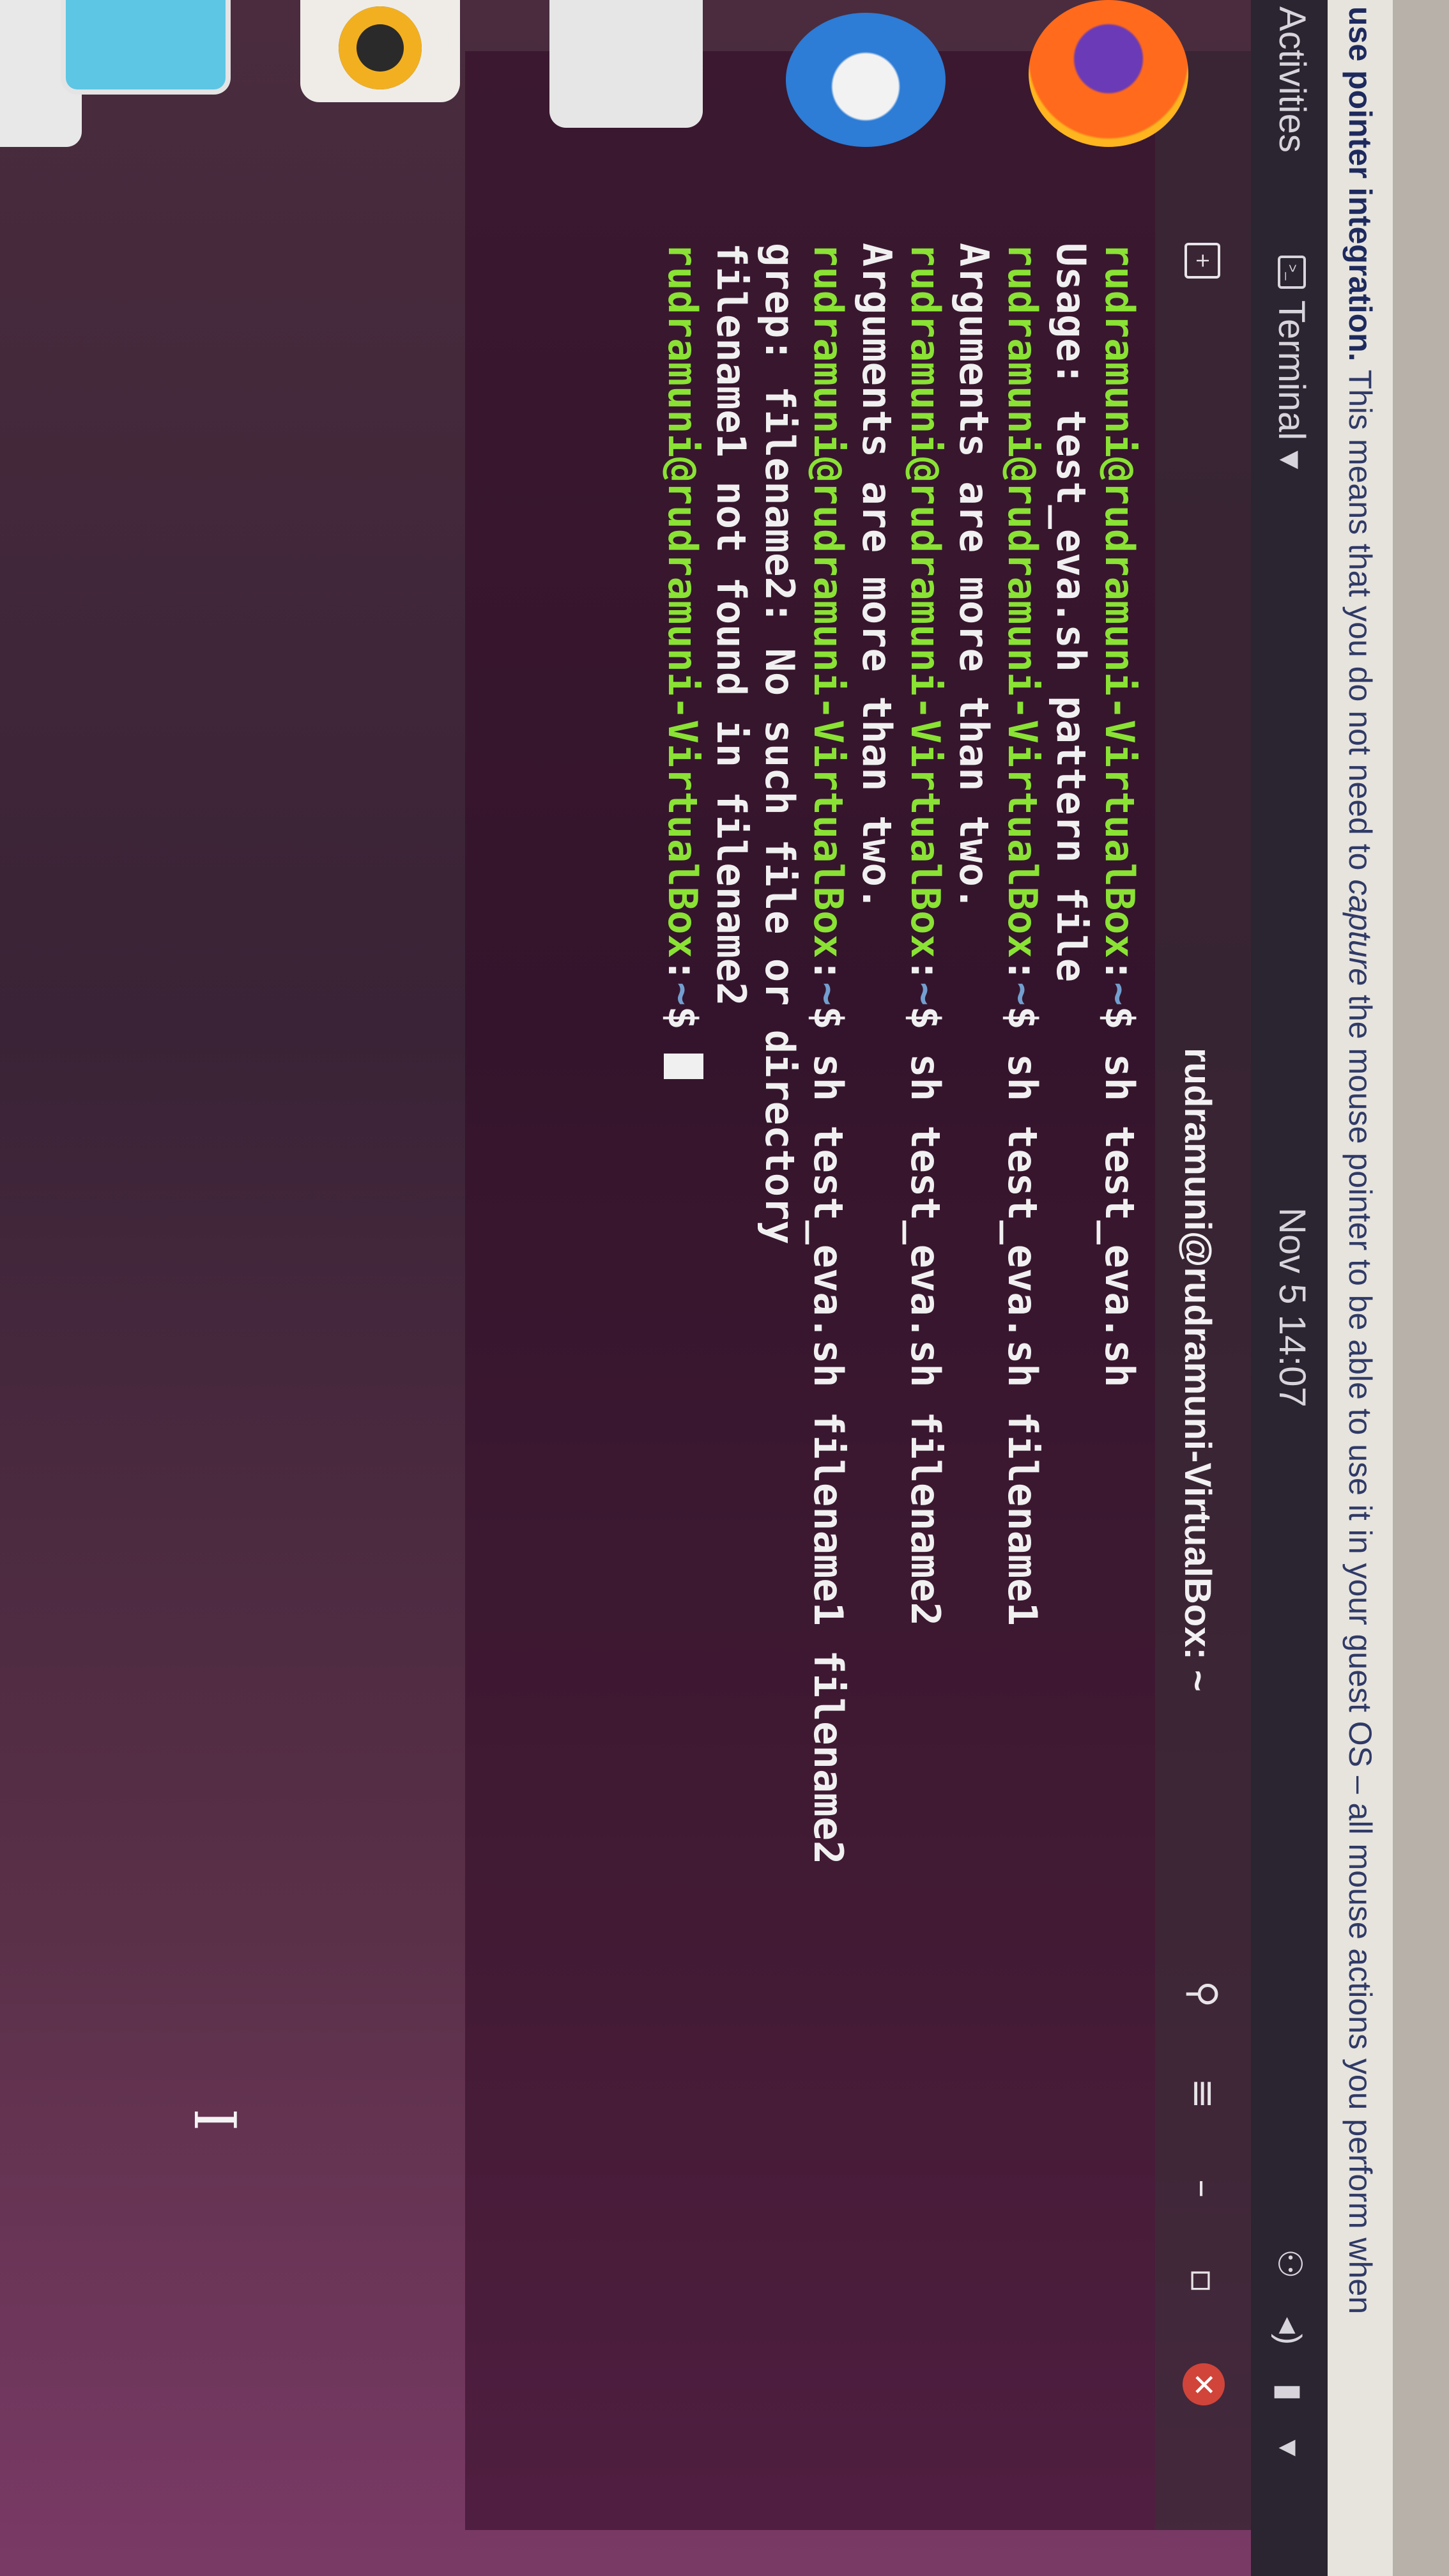  What do you see at coordinates (1197, 1370) in the screenshot?
I see `terminal-title: rudramuni@rudramuni-VirtualBox: ~` at bounding box center [1197, 1370].